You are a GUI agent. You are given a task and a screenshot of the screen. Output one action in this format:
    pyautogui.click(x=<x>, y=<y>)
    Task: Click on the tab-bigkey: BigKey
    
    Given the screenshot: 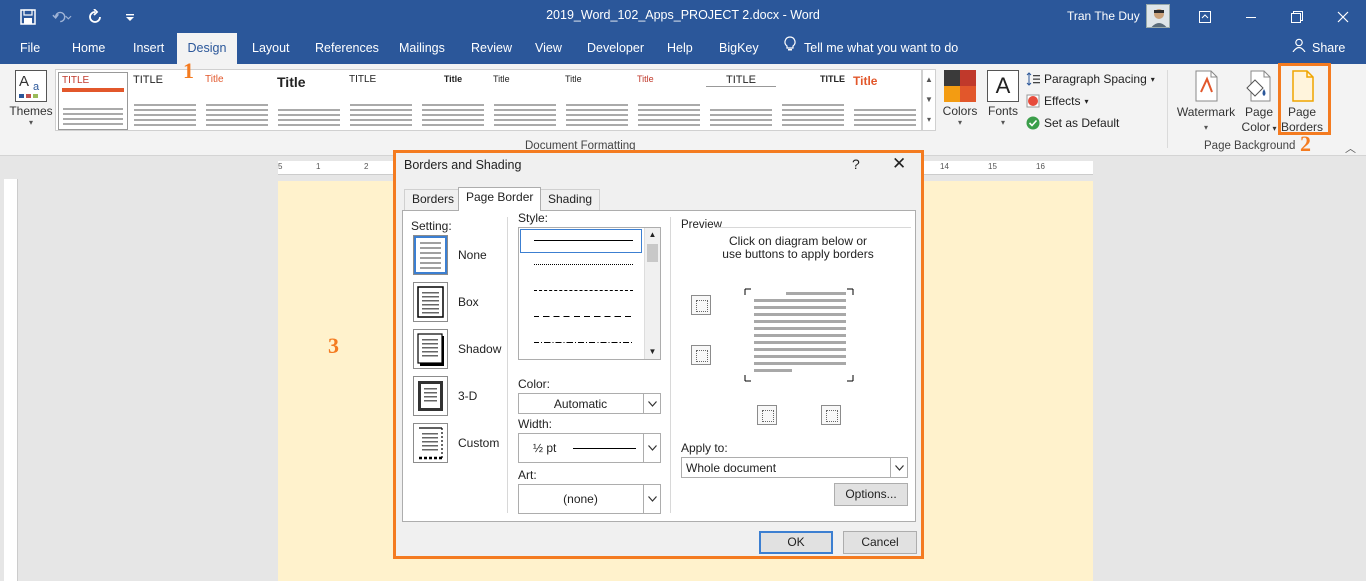 What is the action you would take?
    pyautogui.click(x=739, y=48)
    